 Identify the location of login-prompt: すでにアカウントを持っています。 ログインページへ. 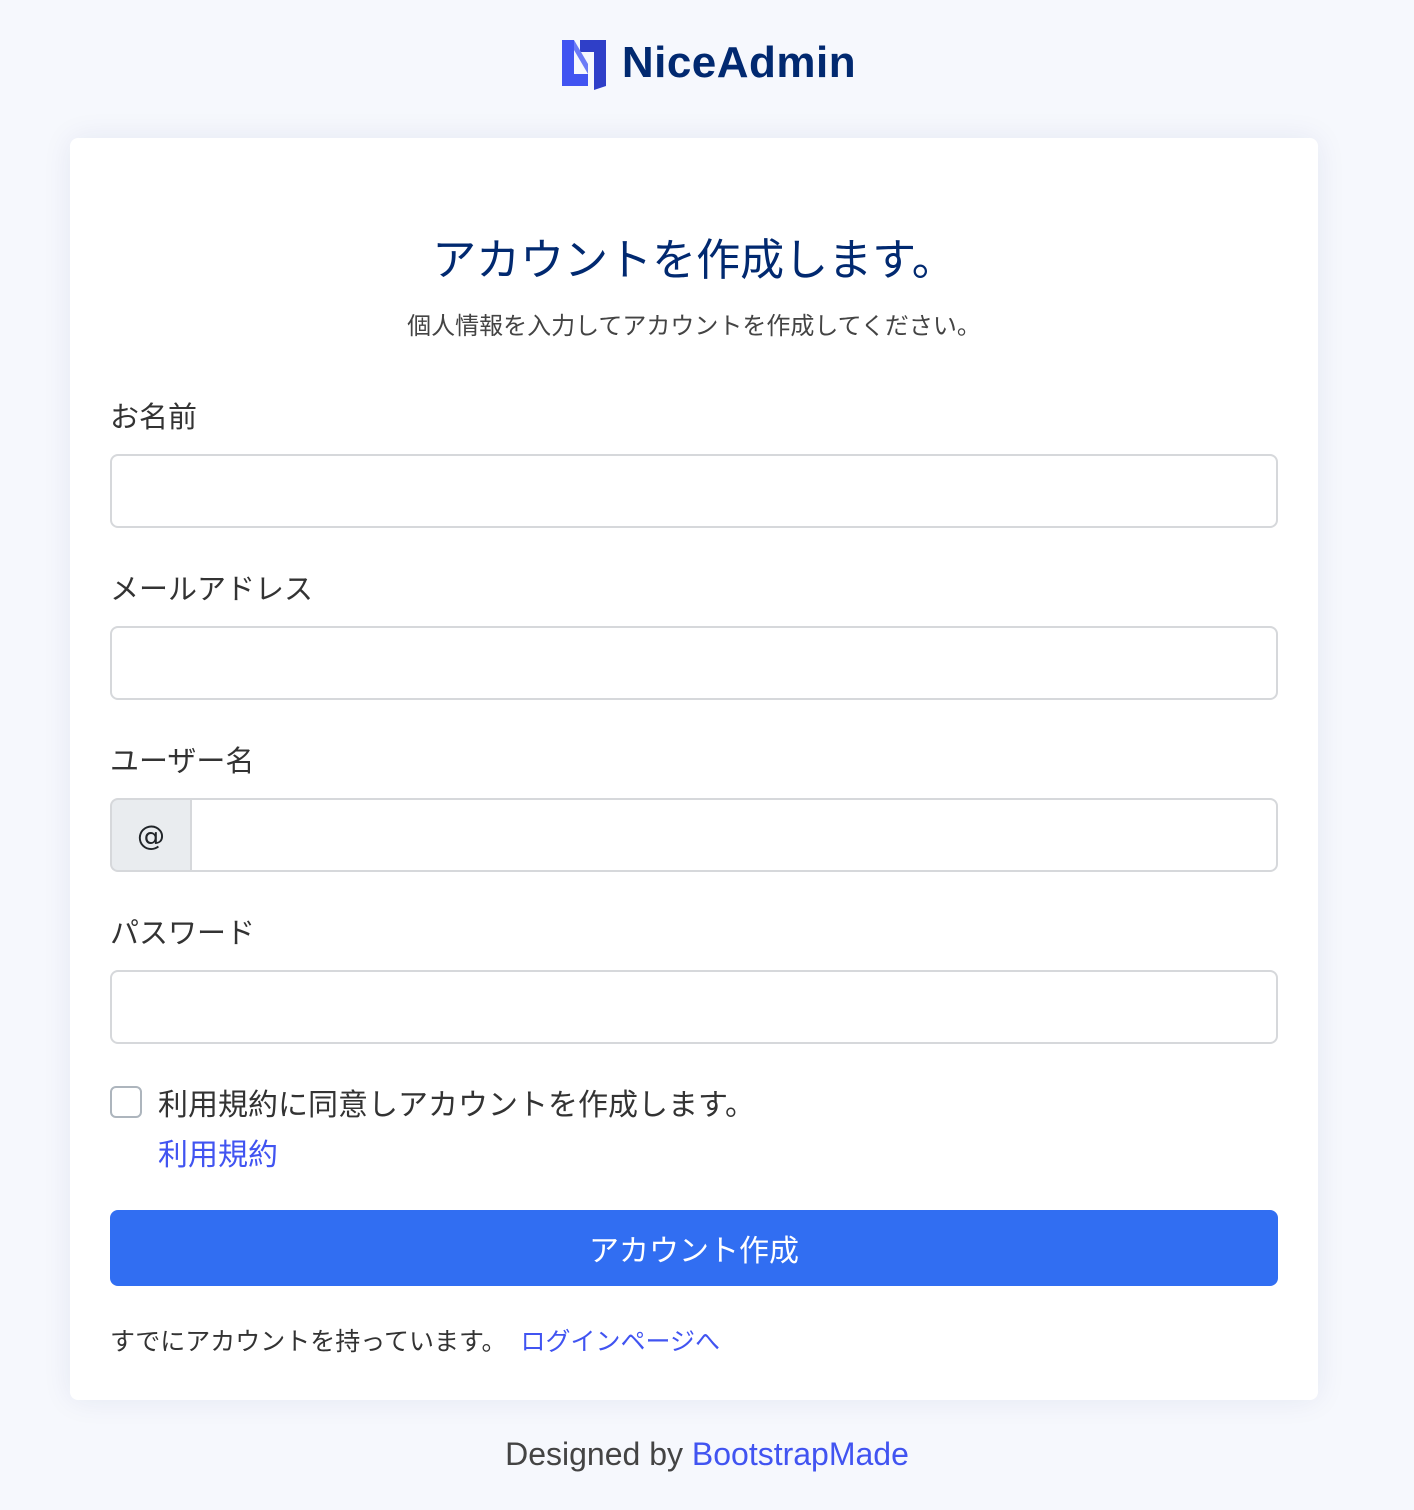
(415, 1340).